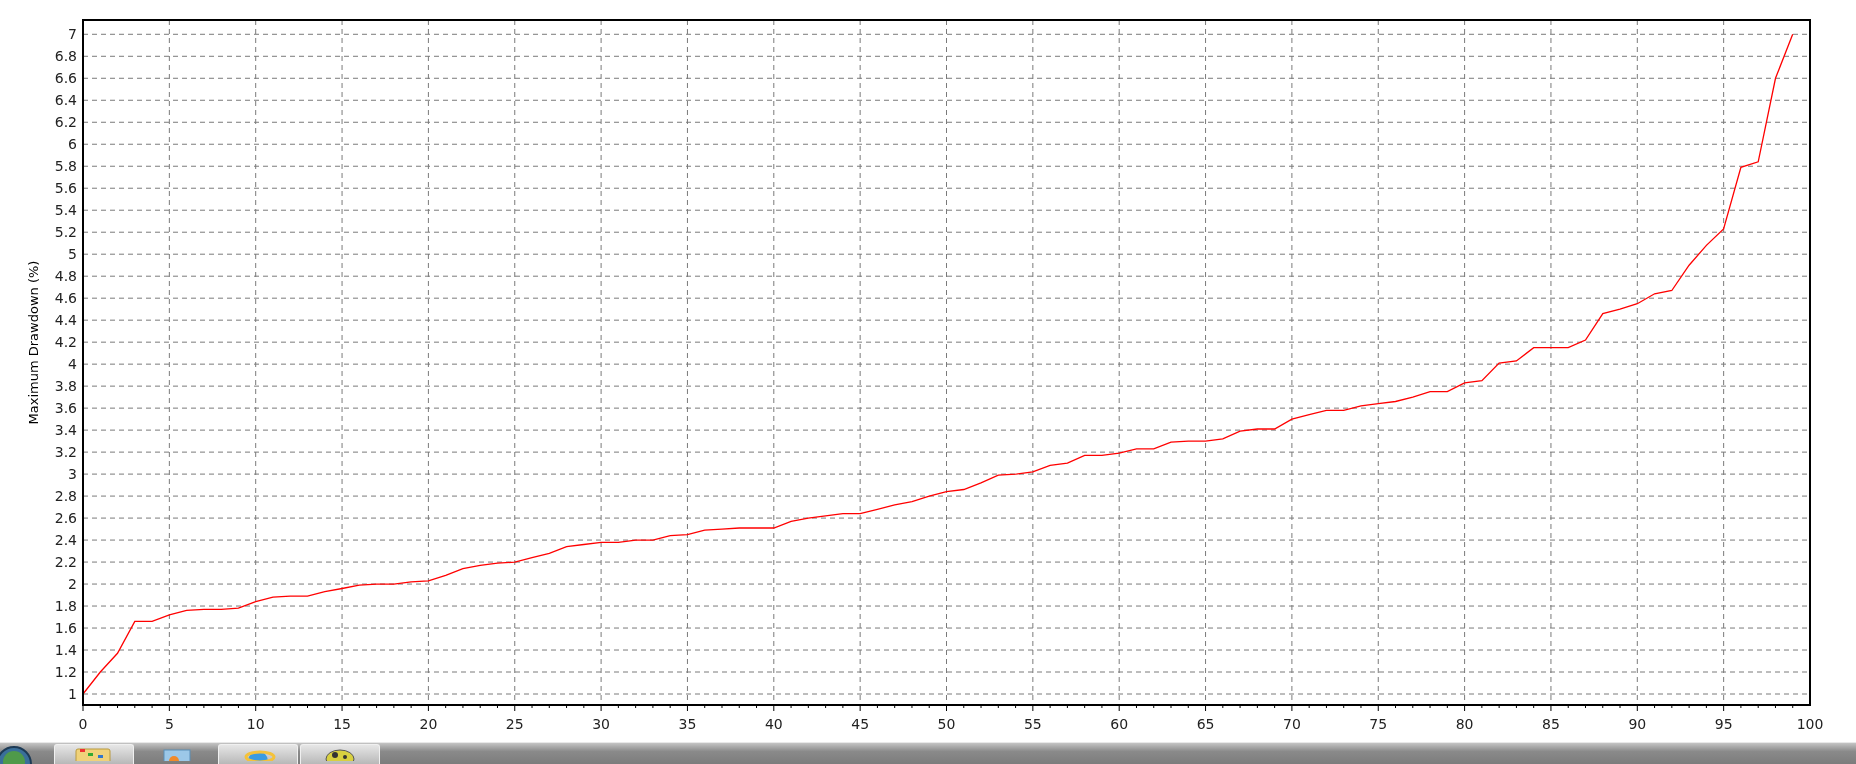 This screenshot has height=764, width=1856. What do you see at coordinates (65, 122) in the screenshot?
I see `y-tick-label: 6.2` at bounding box center [65, 122].